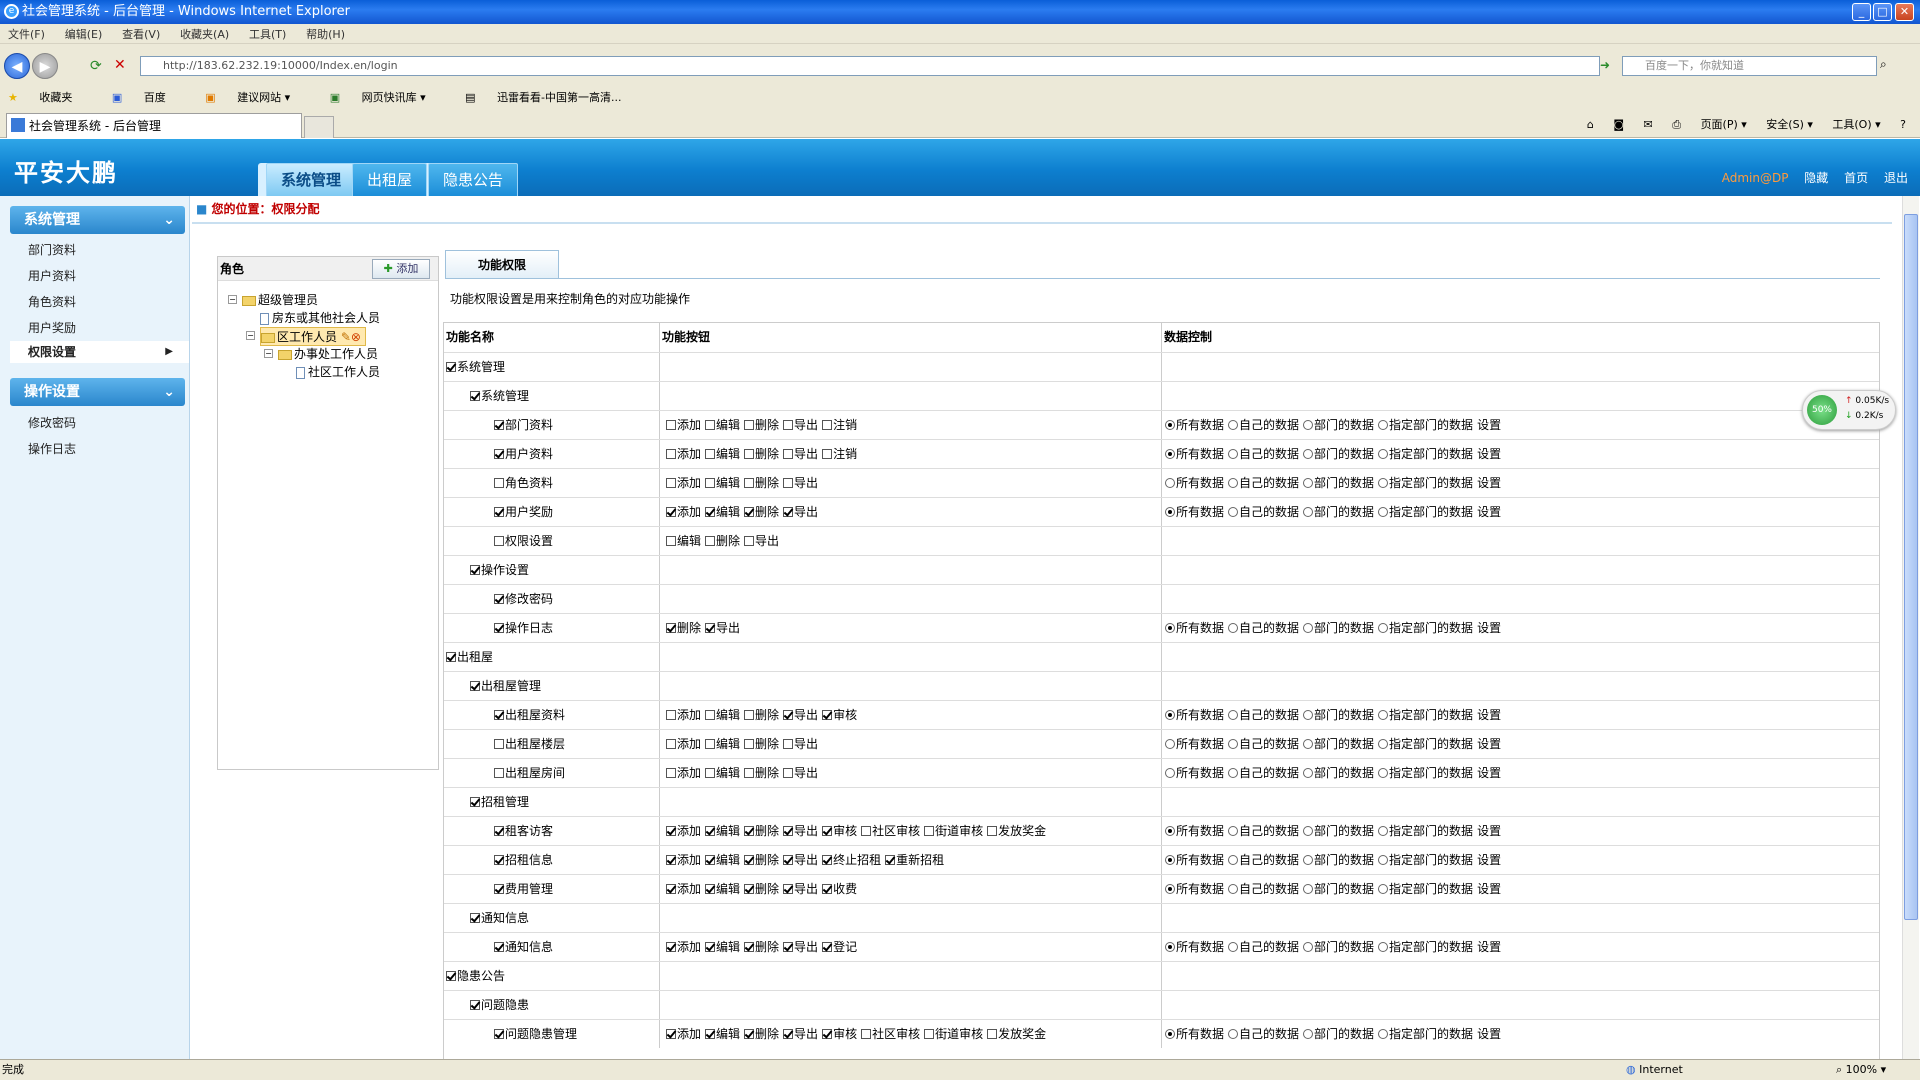  Describe the element at coordinates (319, 127) in the screenshot. I see `new-tab-button` at that location.